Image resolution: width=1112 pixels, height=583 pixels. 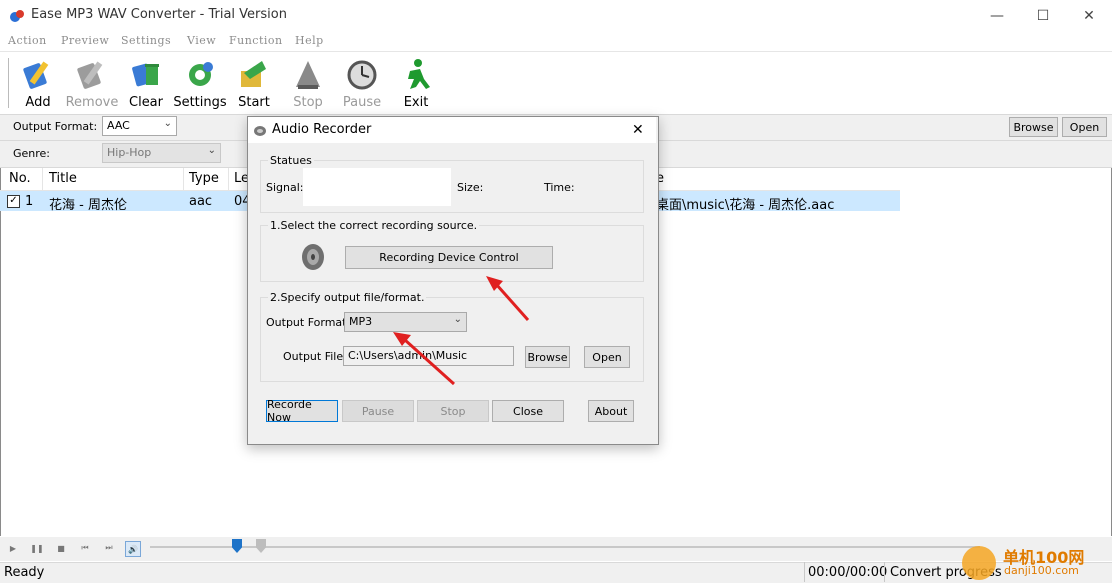 I want to click on dialog-close-btn: Close, so click(x=528, y=411).